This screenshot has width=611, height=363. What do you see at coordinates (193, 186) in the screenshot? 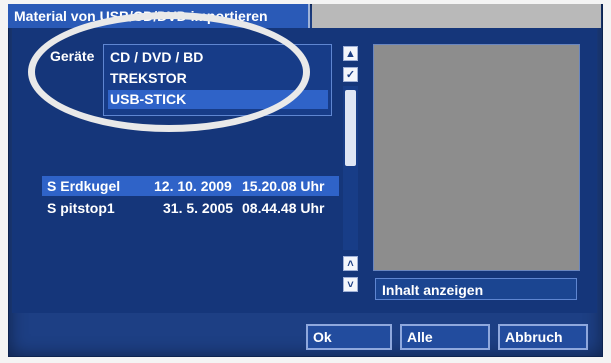
I see `file-date: 12. 10. 2009` at bounding box center [193, 186].